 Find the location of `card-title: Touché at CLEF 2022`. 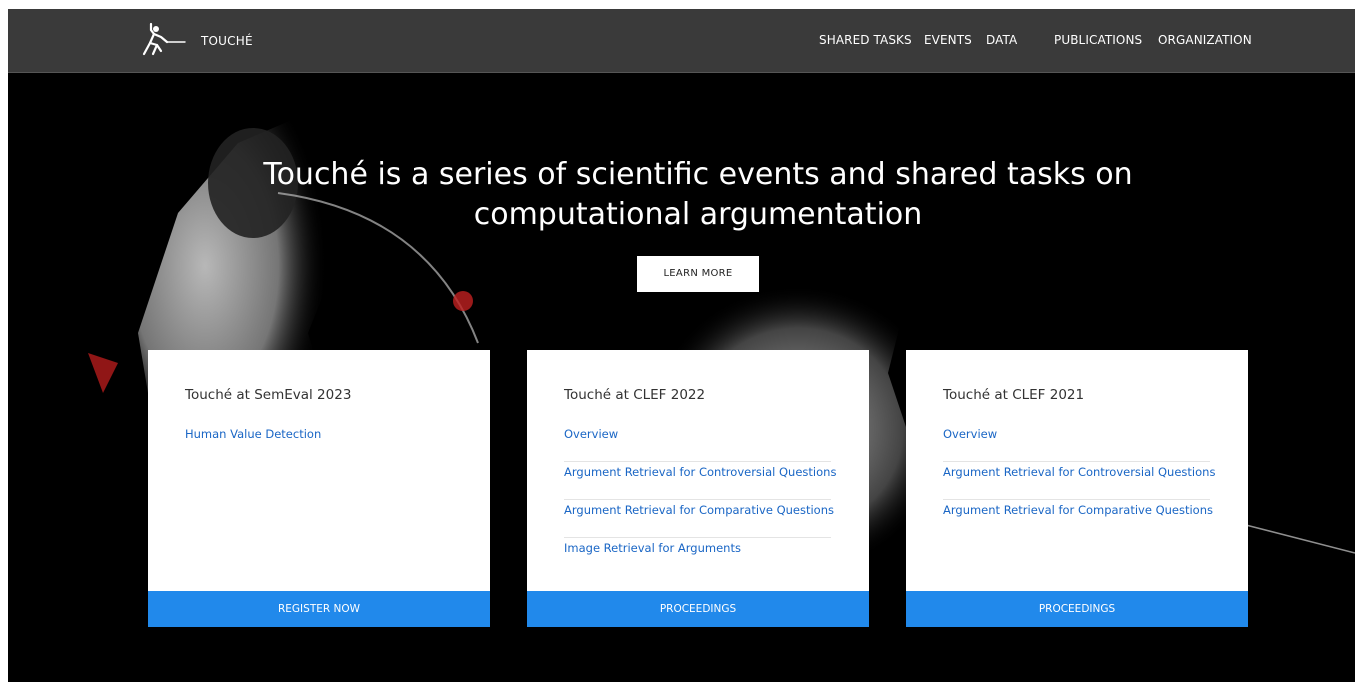

card-title: Touché at CLEF 2022 is located at coordinates (635, 395).